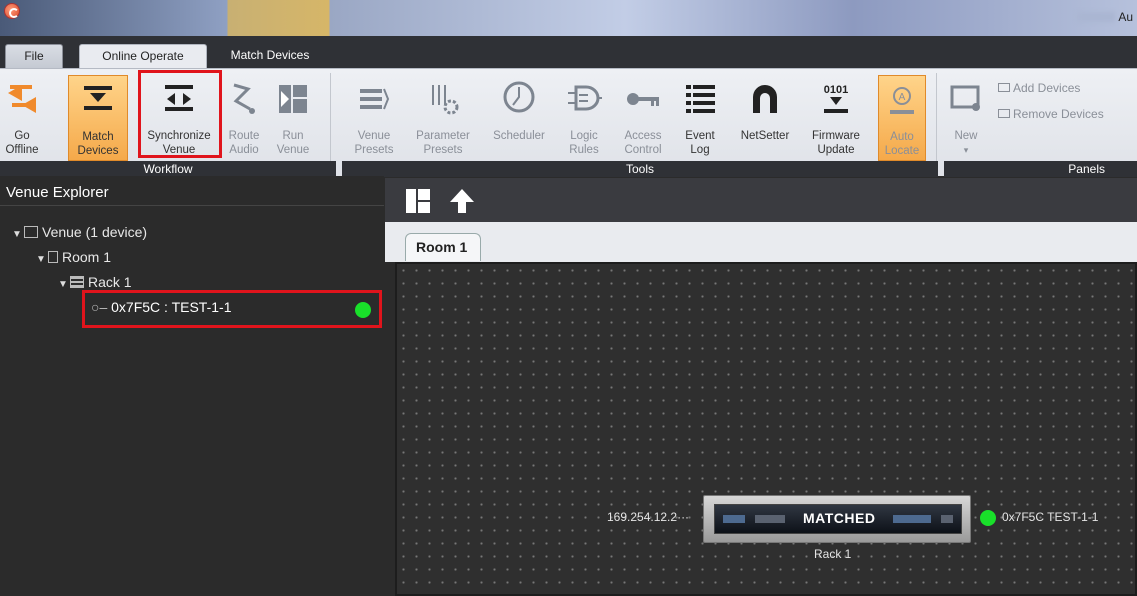  I want to click on device-faceplate: MATCHED, so click(838, 519).